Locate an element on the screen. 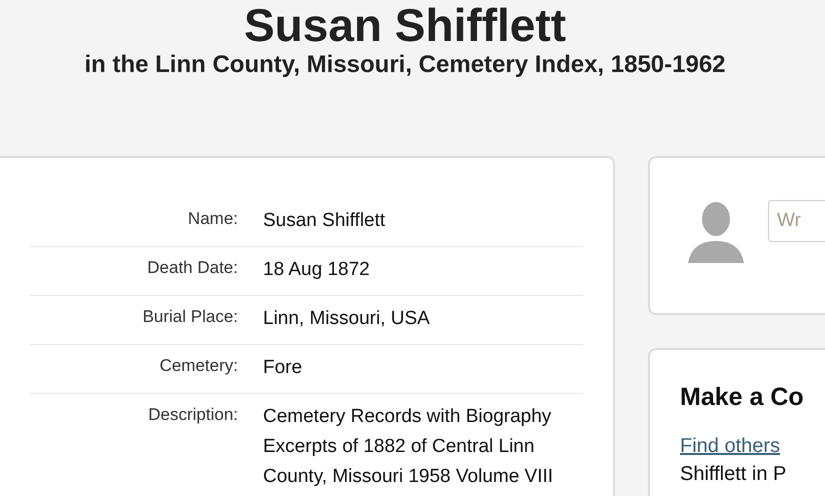  card-heading: Make a Co is located at coordinates (742, 397).